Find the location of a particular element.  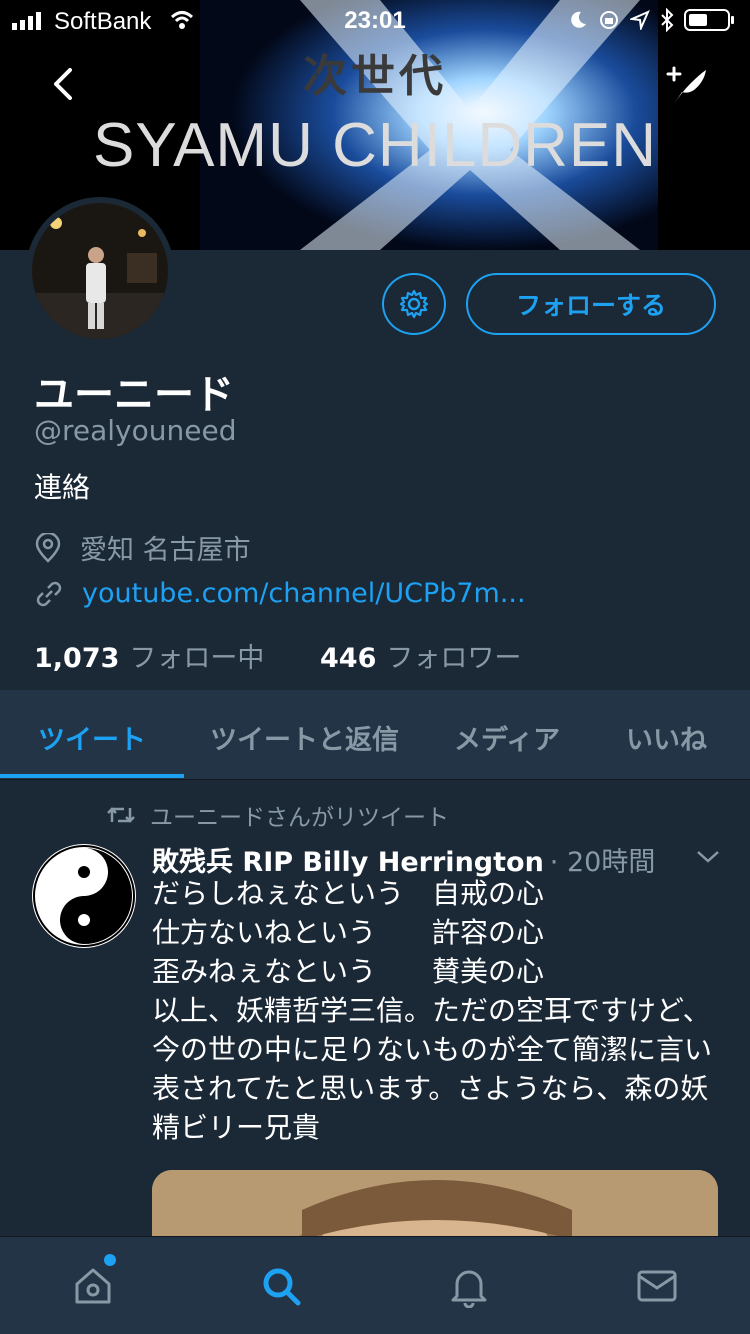

following-label: フォロー中 is located at coordinates (197, 658).